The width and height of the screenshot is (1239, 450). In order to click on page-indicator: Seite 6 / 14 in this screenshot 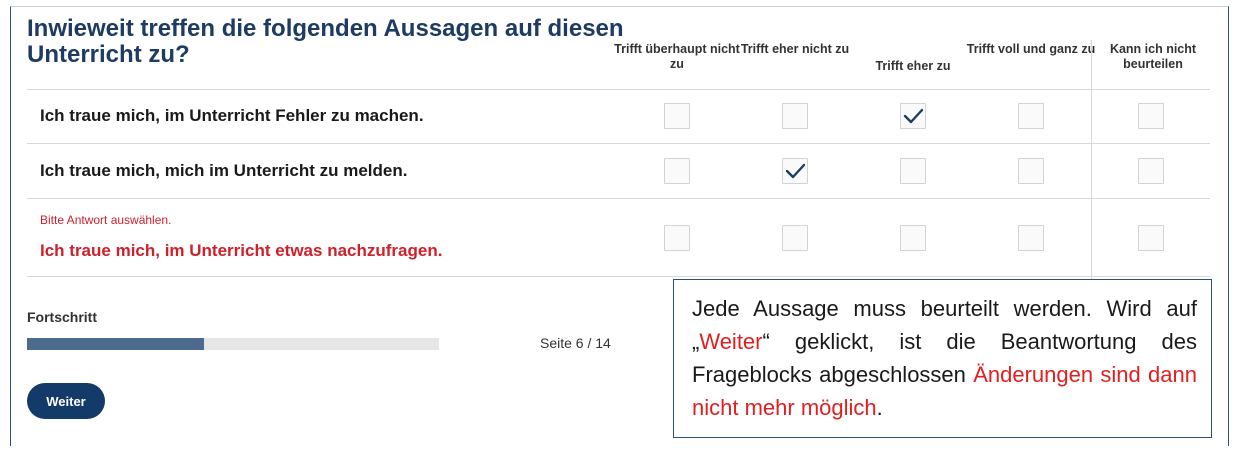, I will do `click(575, 343)`.